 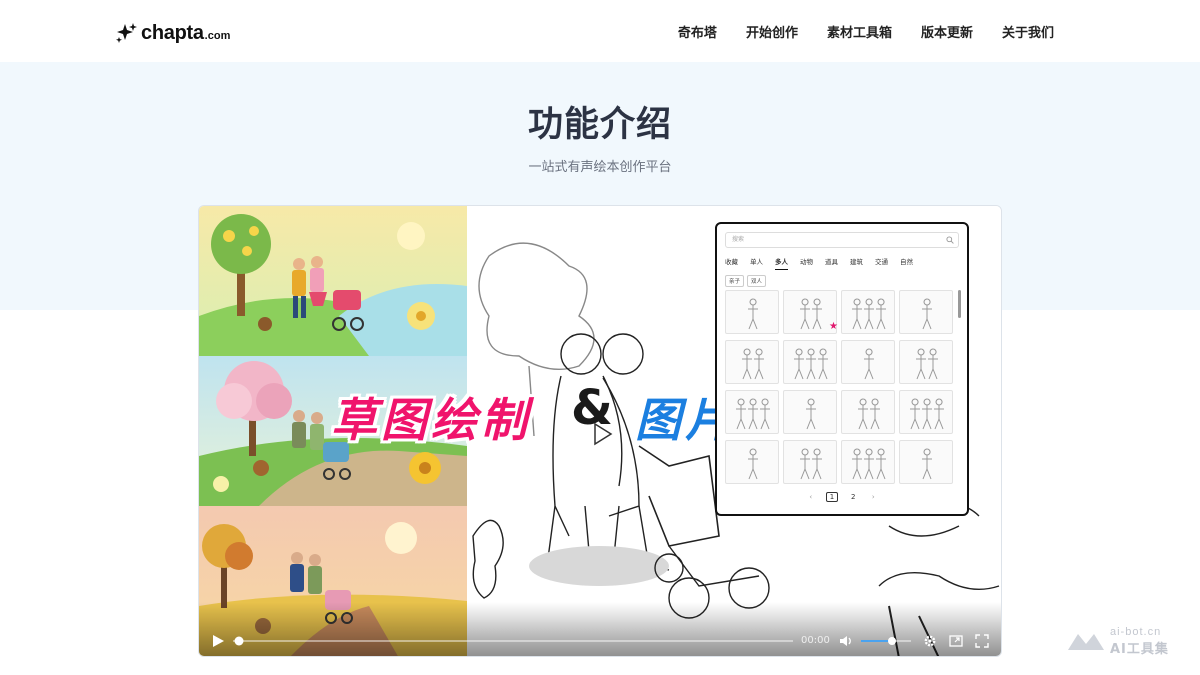 I want to click on next-page-icon: ›, so click(x=873, y=497).